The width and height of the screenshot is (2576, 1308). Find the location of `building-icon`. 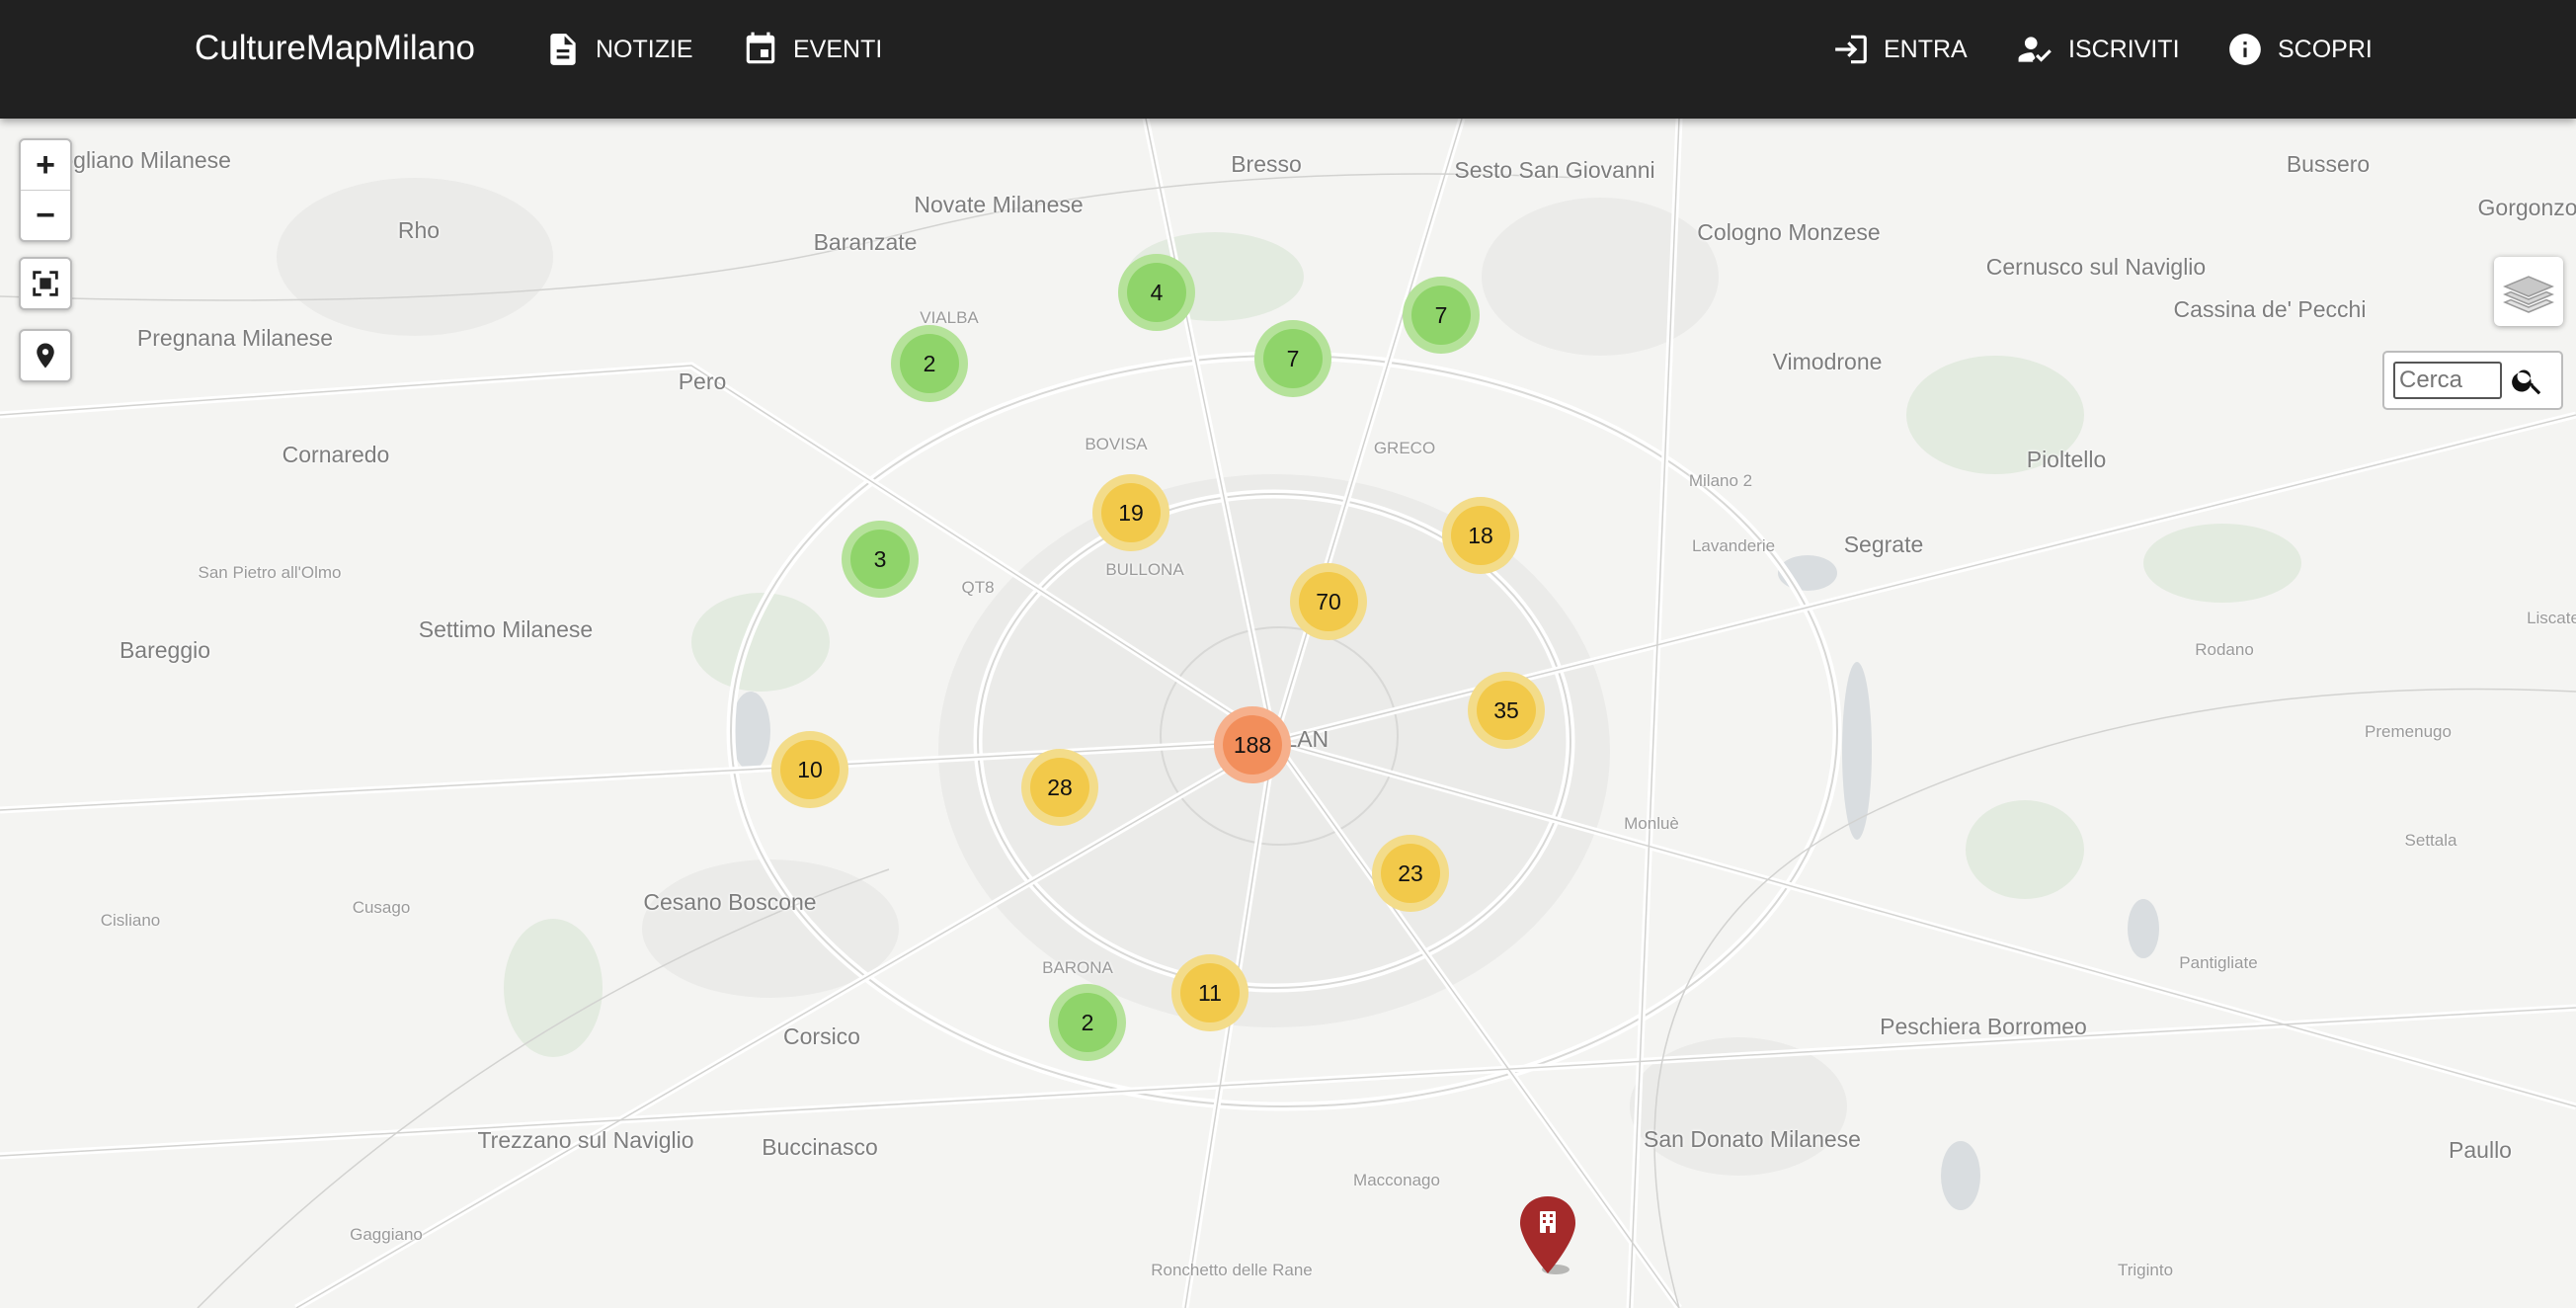

building-icon is located at coordinates (1548, 1222).